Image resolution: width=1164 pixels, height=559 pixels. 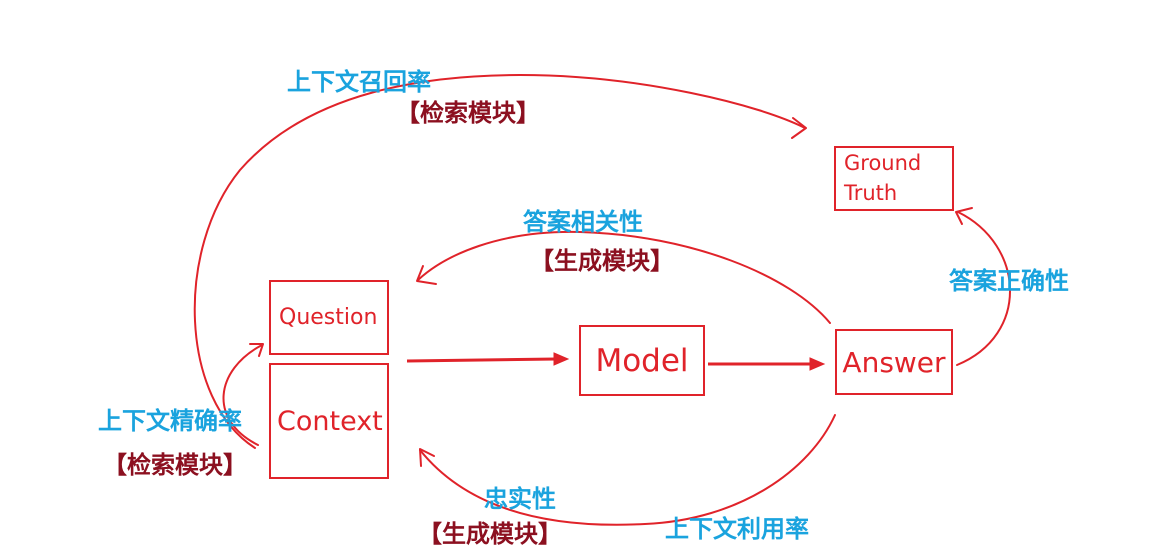 I want to click on input-to-model-arrowhead, so click(x=561, y=359).